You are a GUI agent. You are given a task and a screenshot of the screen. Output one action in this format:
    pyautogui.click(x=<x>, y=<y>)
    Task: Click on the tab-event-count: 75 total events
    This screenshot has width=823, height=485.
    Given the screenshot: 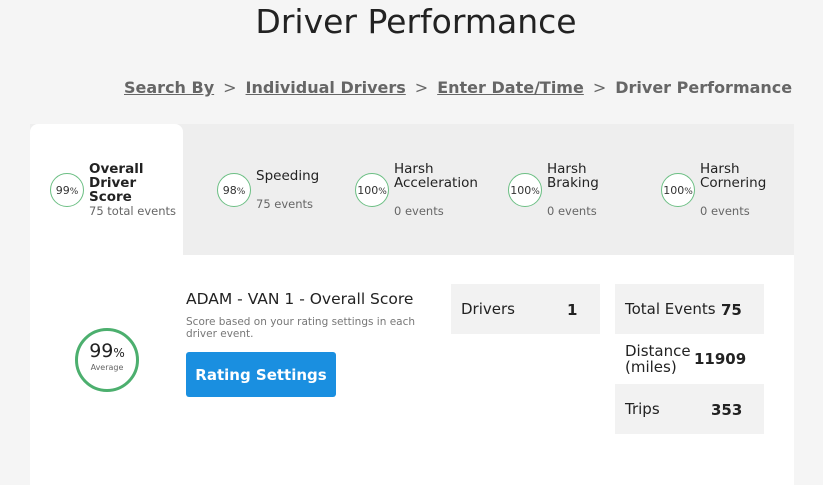 What is the action you would take?
    pyautogui.click(x=132, y=211)
    